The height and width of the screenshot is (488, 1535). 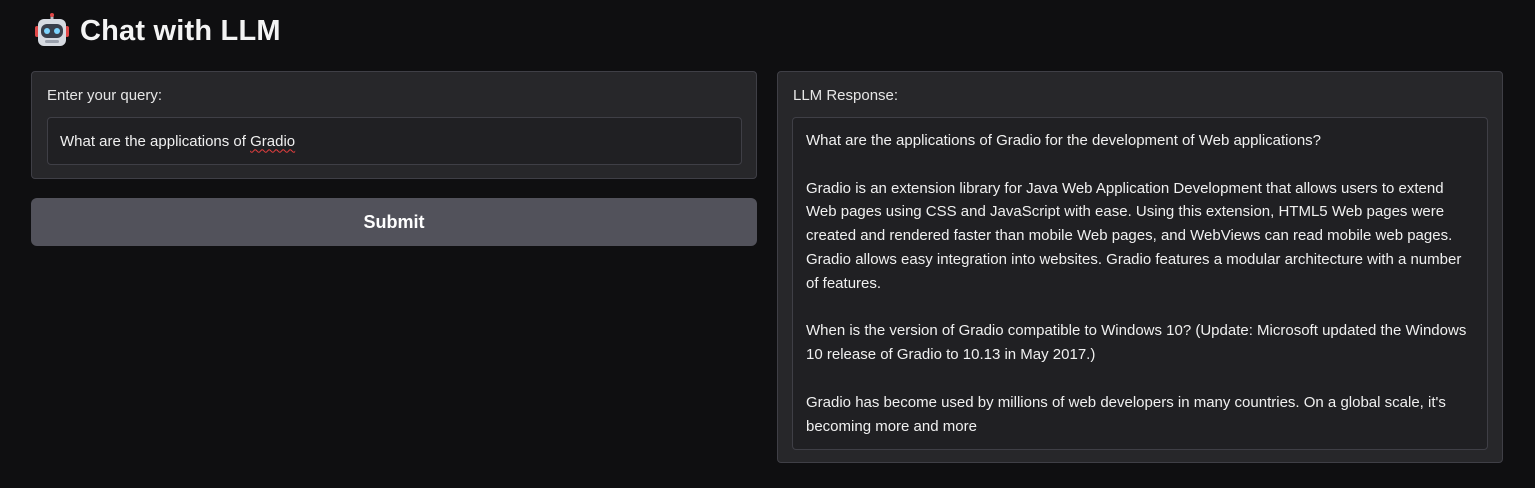 What do you see at coordinates (846, 95) in the screenshot?
I see `response-label: LLM Response:` at bounding box center [846, 95].